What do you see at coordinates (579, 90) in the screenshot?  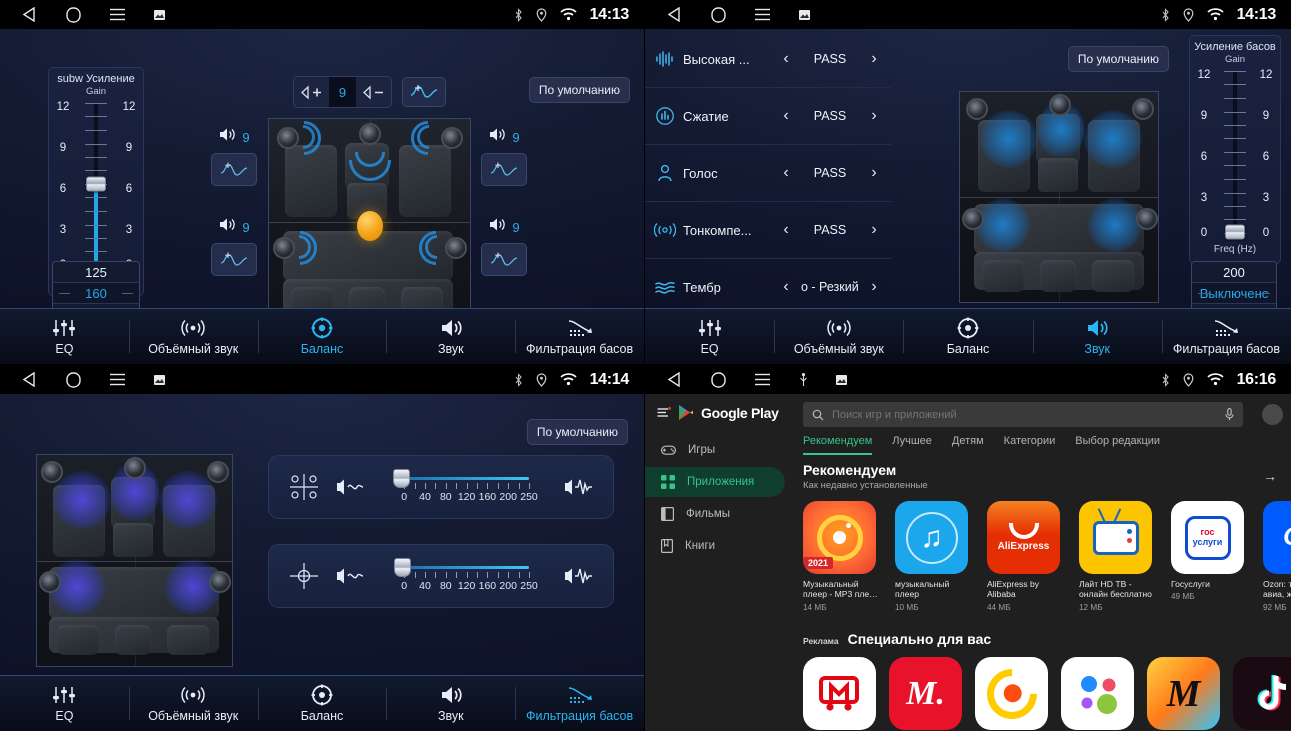 I see `default-button-balance: По умолчанию` at bounding box center [579, 90].